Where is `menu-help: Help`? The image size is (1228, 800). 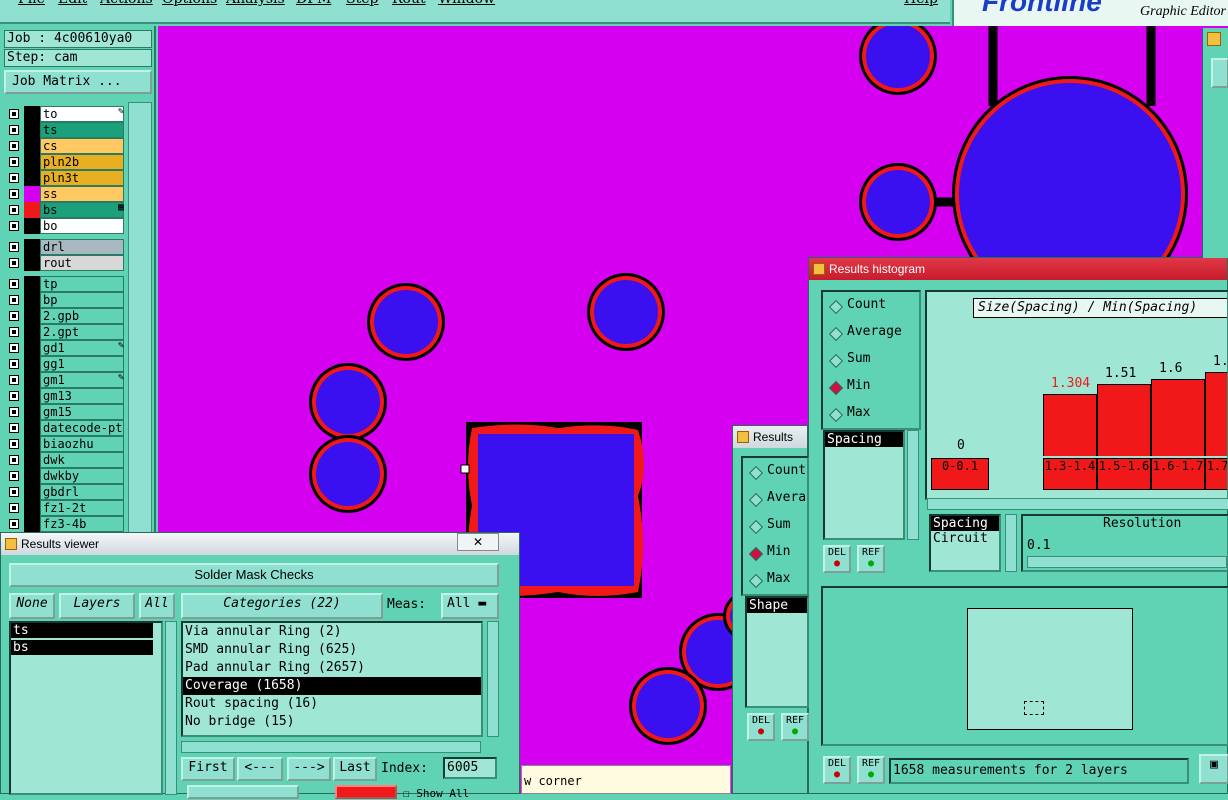
menu-help: Help is located at coordinates (921, 3).